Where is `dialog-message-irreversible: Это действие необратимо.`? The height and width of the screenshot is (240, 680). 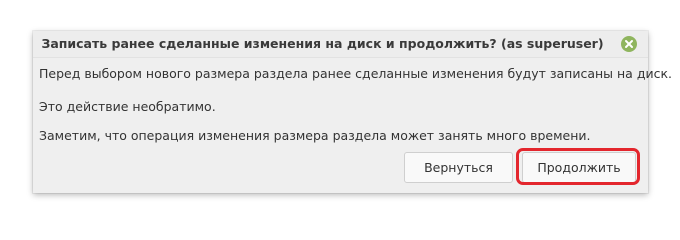
dialog-message-irreversible: Это действие необратимо. is located at coordinates (127, 106).